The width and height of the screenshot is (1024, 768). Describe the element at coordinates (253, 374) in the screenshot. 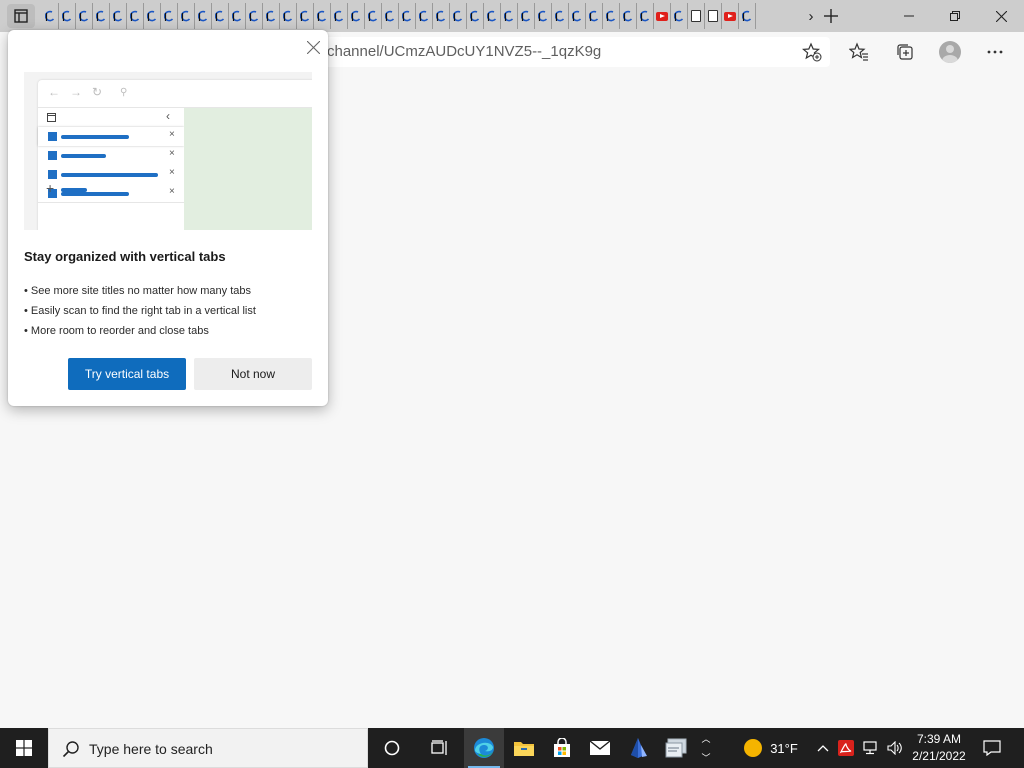

I see `not-now-button: Not now` at that location.